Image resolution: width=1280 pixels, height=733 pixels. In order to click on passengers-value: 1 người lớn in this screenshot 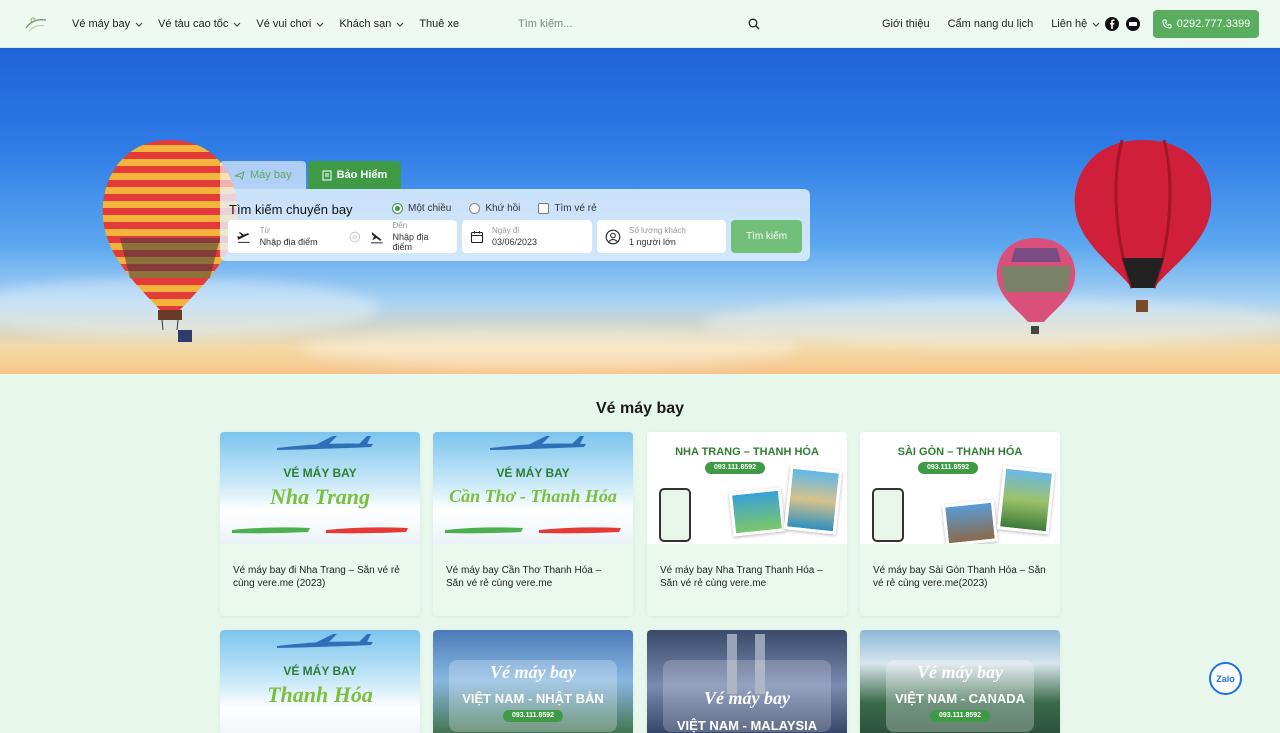, I will do `click(652, 242)`.